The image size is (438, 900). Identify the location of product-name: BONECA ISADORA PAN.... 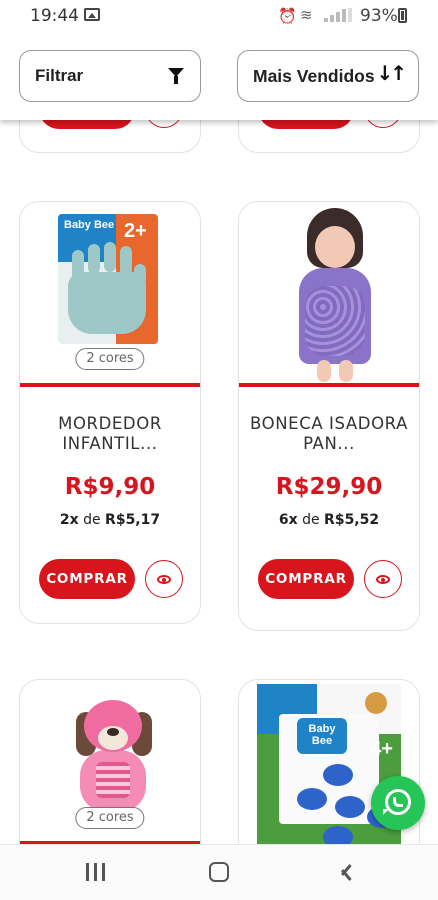
(329, 434).